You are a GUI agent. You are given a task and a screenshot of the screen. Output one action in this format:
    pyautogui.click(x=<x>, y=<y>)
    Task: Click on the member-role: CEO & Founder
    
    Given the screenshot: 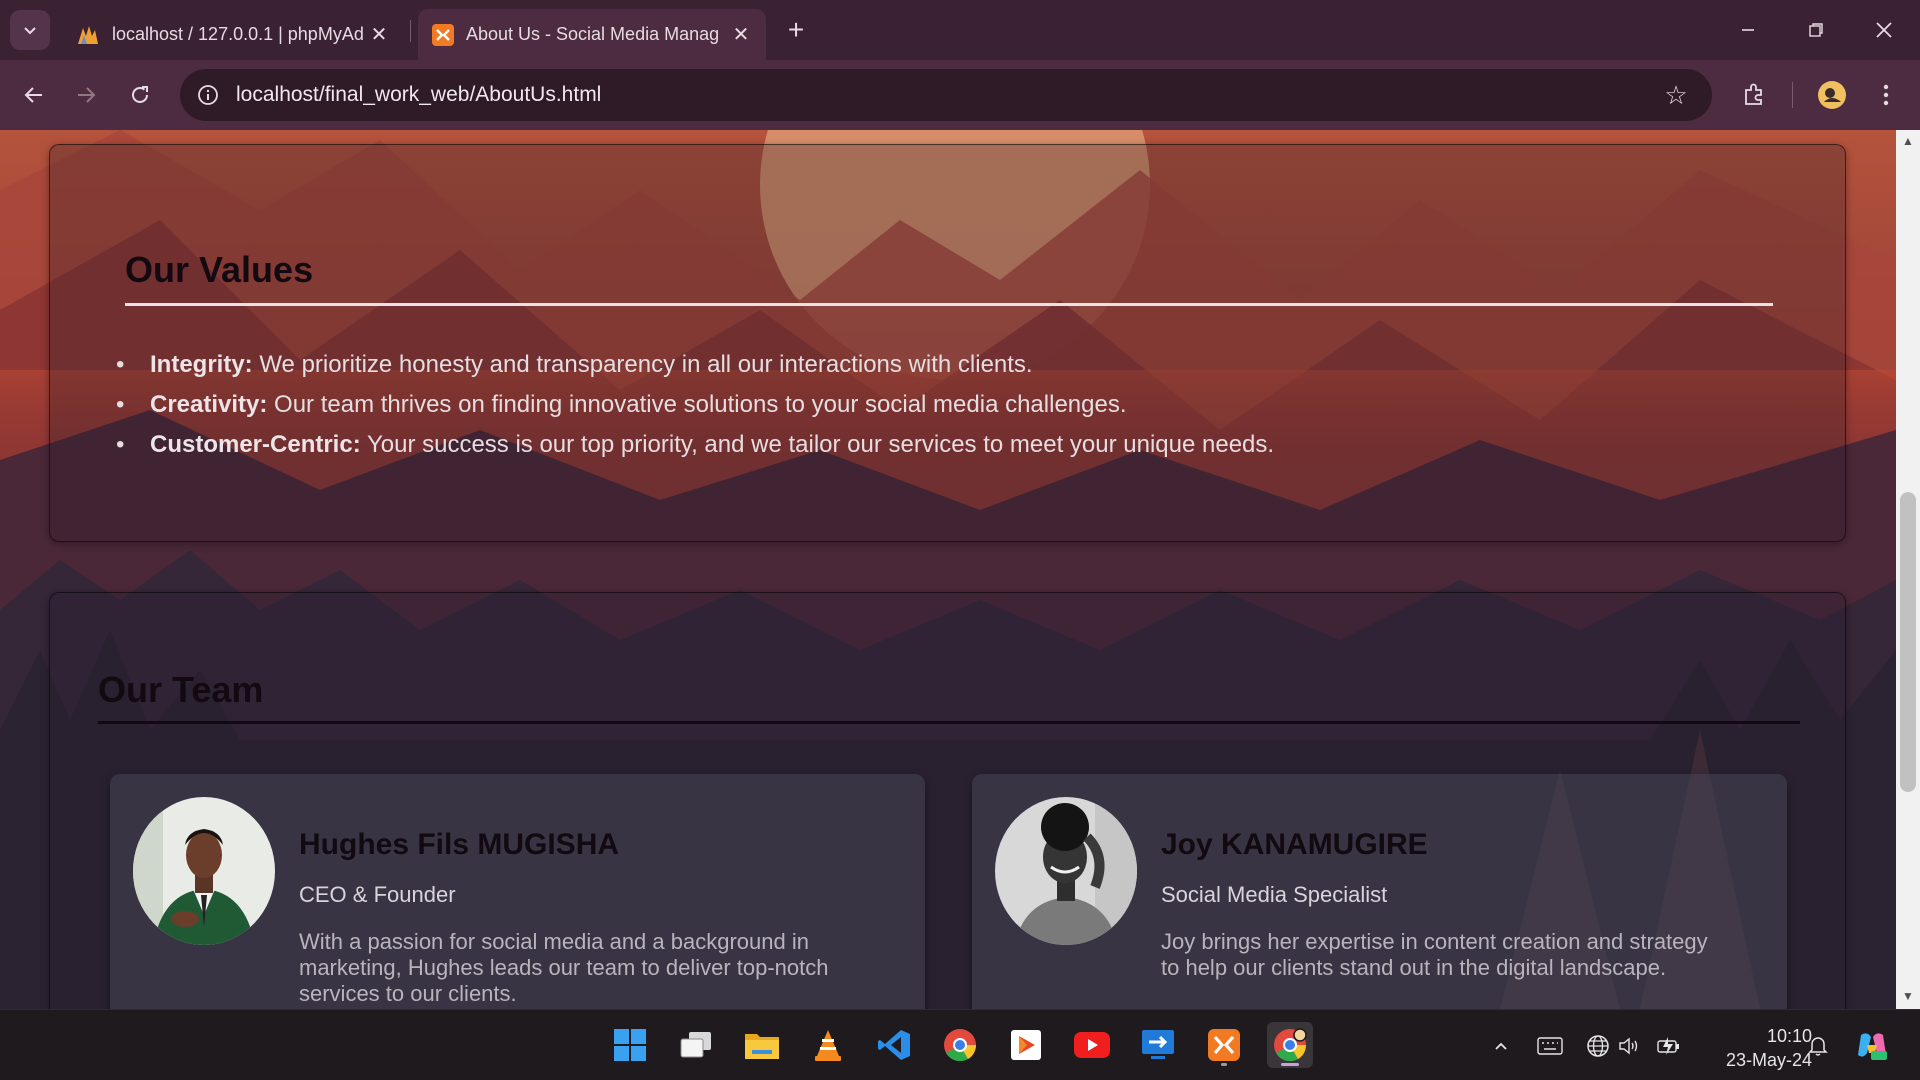 What is the action you would take?
    pyautogui.click(x=377, y=894)
    